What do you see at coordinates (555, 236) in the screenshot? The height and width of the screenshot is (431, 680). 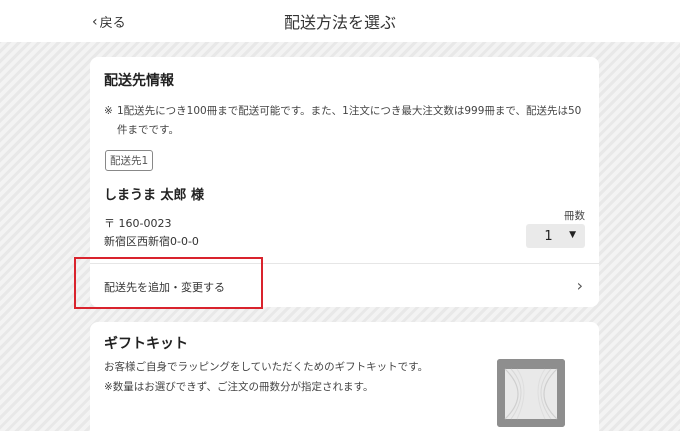 I see `quantity-select: 1 ▼` at bounding box center [555, 236].